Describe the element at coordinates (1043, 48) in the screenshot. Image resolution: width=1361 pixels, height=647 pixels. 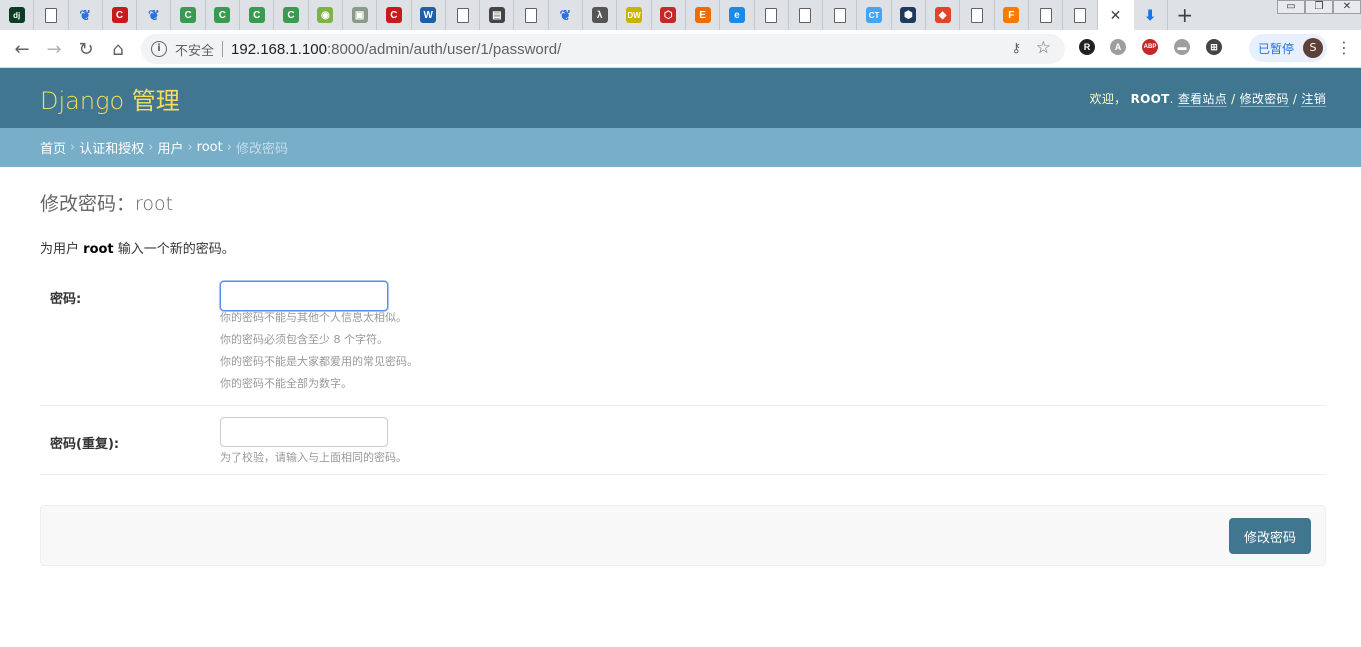
I see `star-icon: ☆` at that location.